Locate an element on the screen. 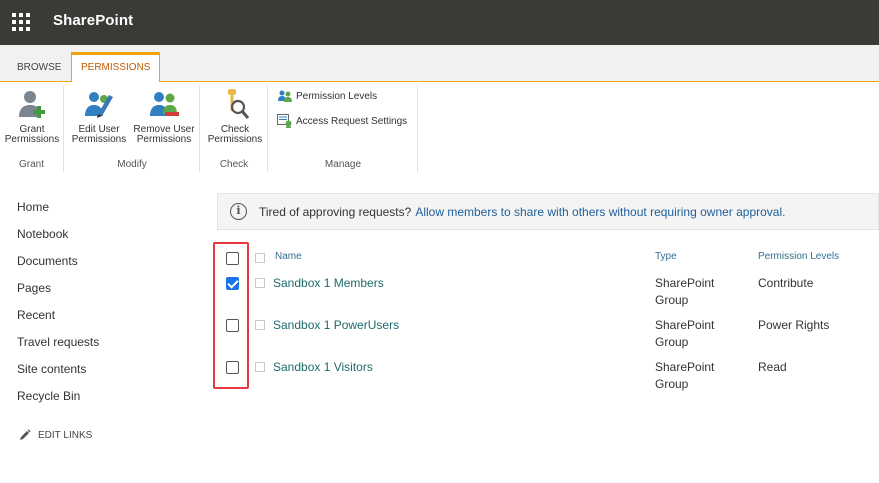 This screenshot has width=879, height=483. checkbox-highlight-box is located at coordinates (231, 315).